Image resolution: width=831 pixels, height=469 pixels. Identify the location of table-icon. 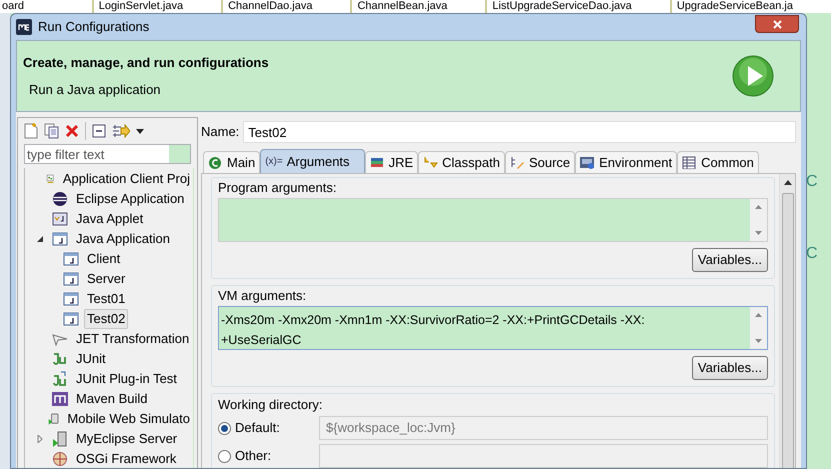
(690, 162).